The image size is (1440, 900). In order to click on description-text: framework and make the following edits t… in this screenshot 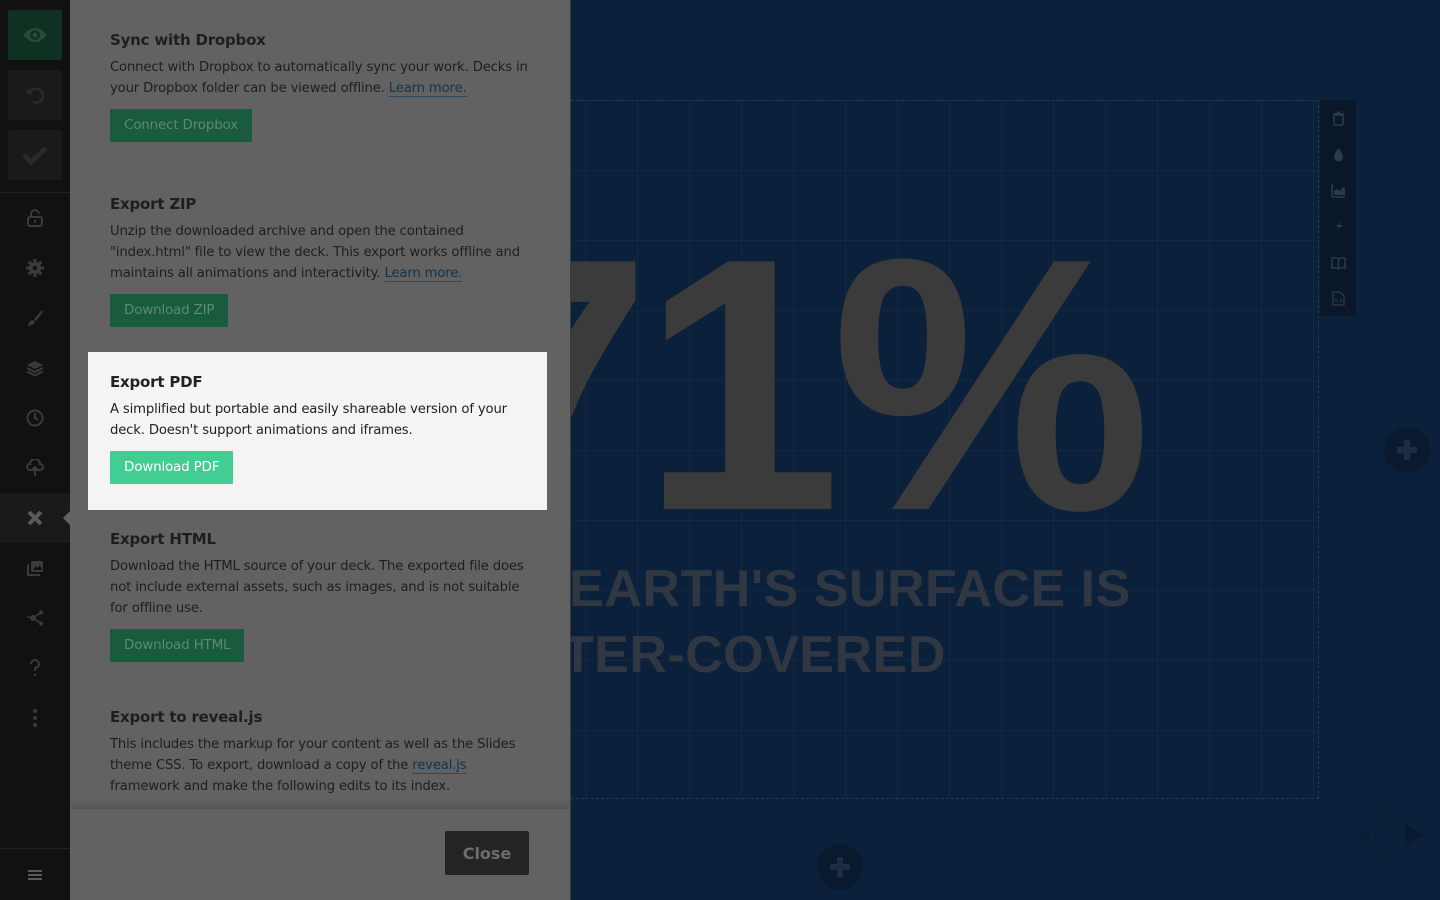, I will do `click(280, 786)`.